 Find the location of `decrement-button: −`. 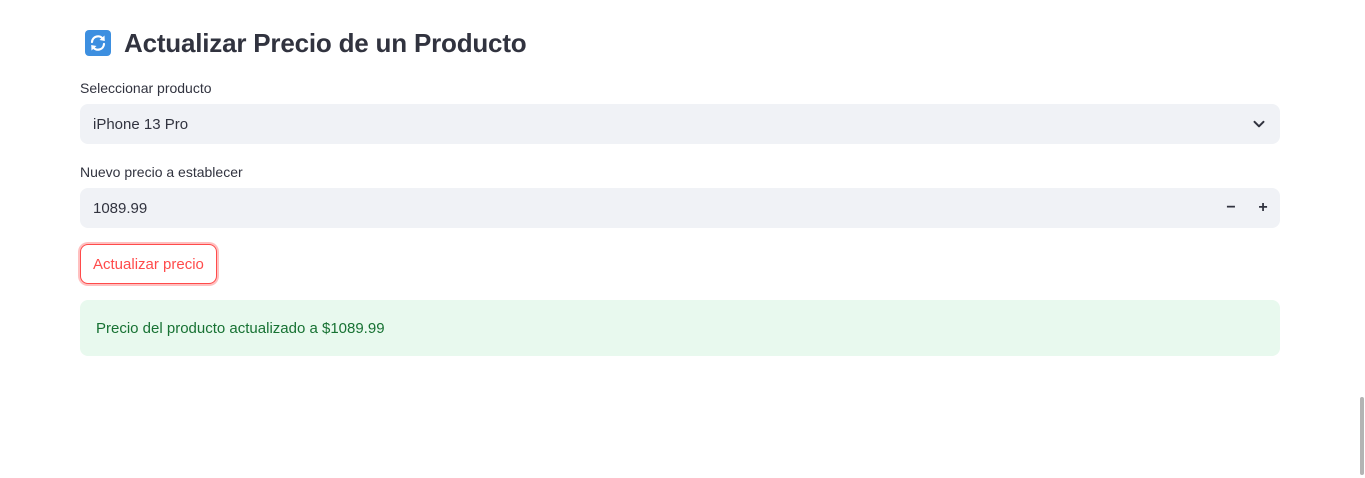

decrement-button: − is located at coordinates (1231, 208).